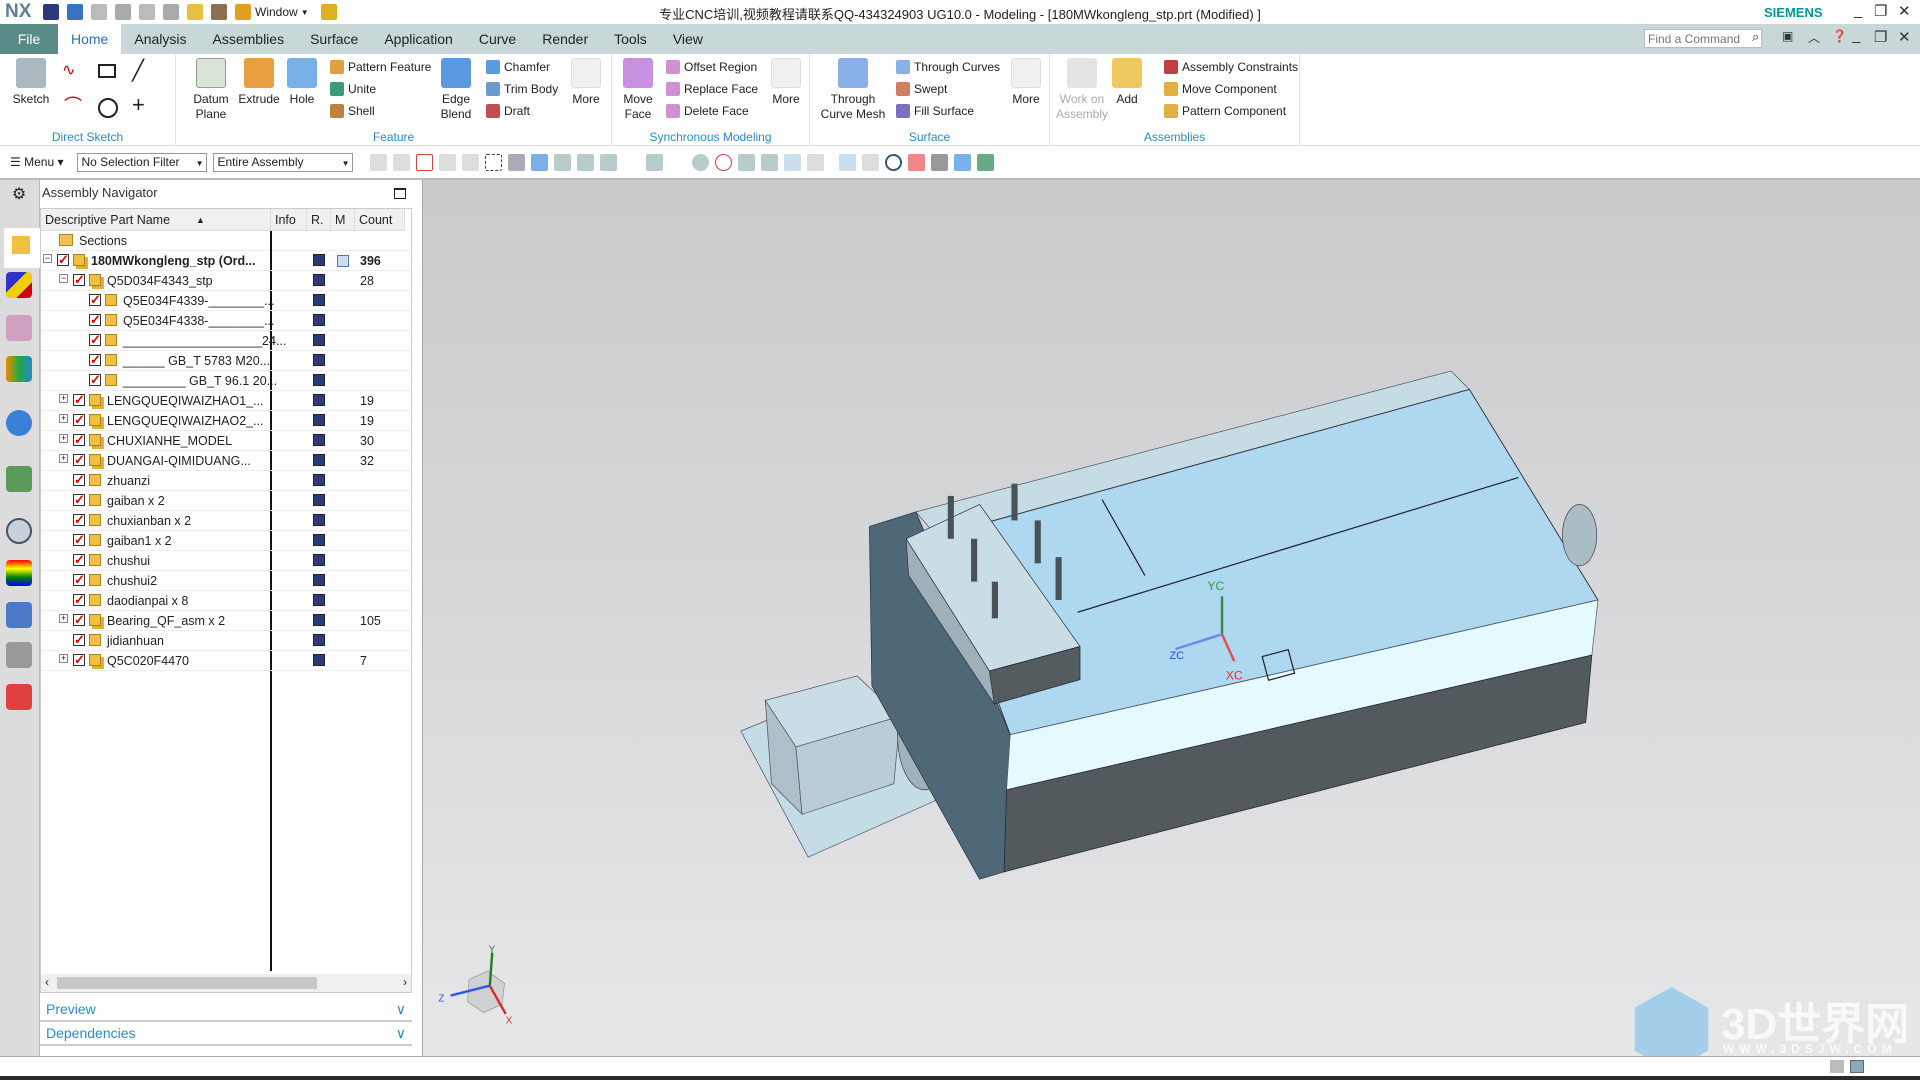 The image size is (1920, 1080). What do you see at coordinates (328, 12) in the screenshot?
I see `customize-icon` at bounding box center [328, 12].